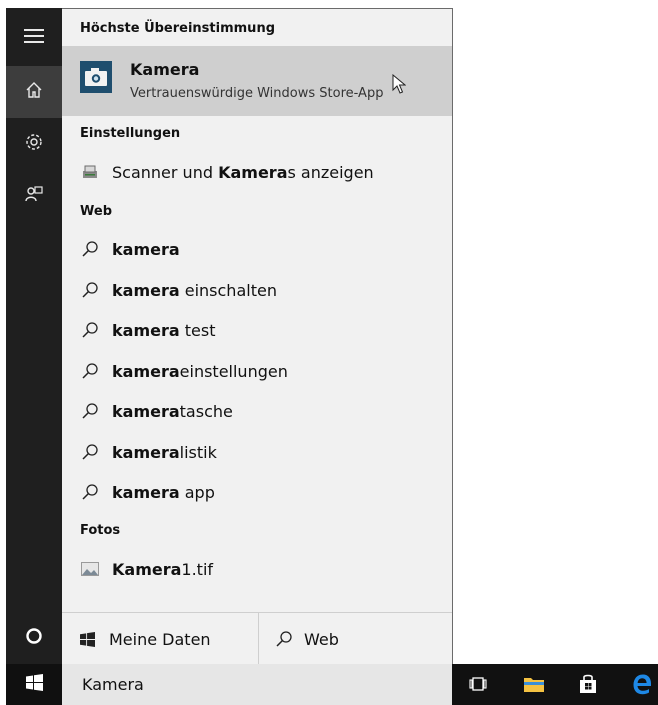  What do you see at coordinates (177, 28) in the screenshot?
I see `best-match-header: Höchste Übereinstimmung` at bounding box center [177, 28].